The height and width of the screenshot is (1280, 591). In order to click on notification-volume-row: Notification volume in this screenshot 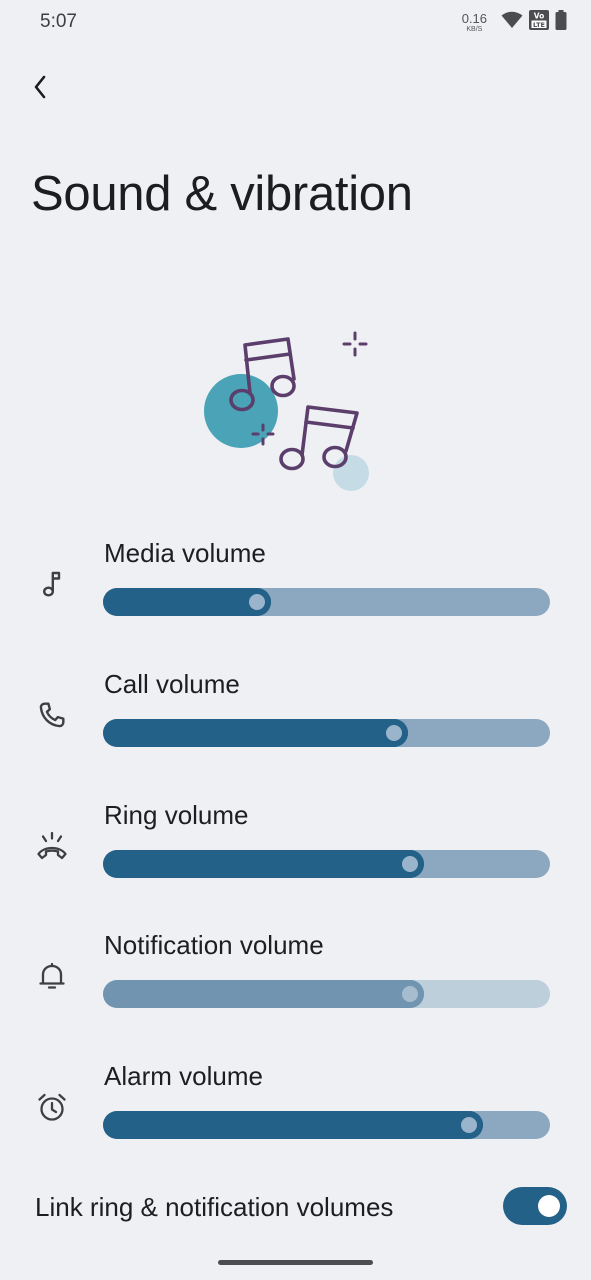, I will do `click(295, 985)`.